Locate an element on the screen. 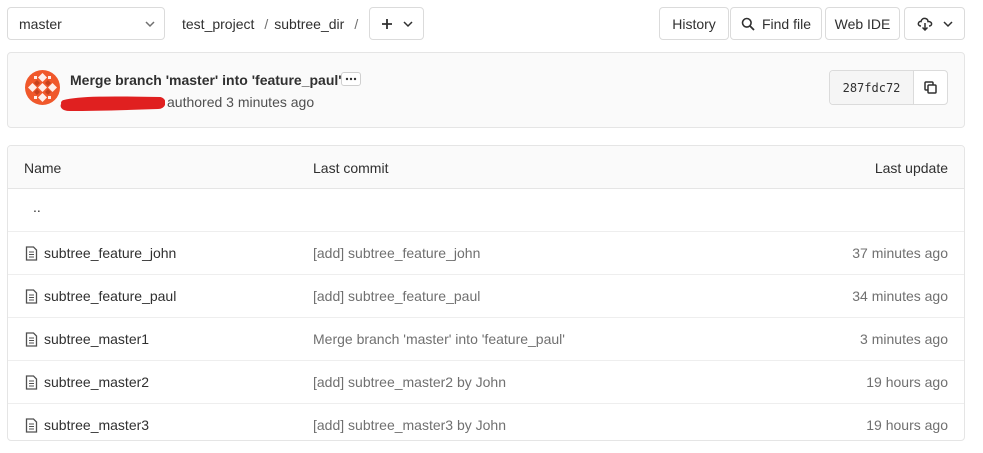  branch-name: master is located at coordinates (40, 23).